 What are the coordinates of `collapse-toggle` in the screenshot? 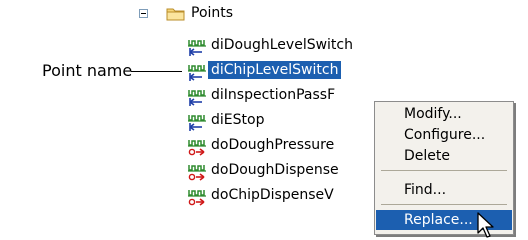 It's located at (143, 13).